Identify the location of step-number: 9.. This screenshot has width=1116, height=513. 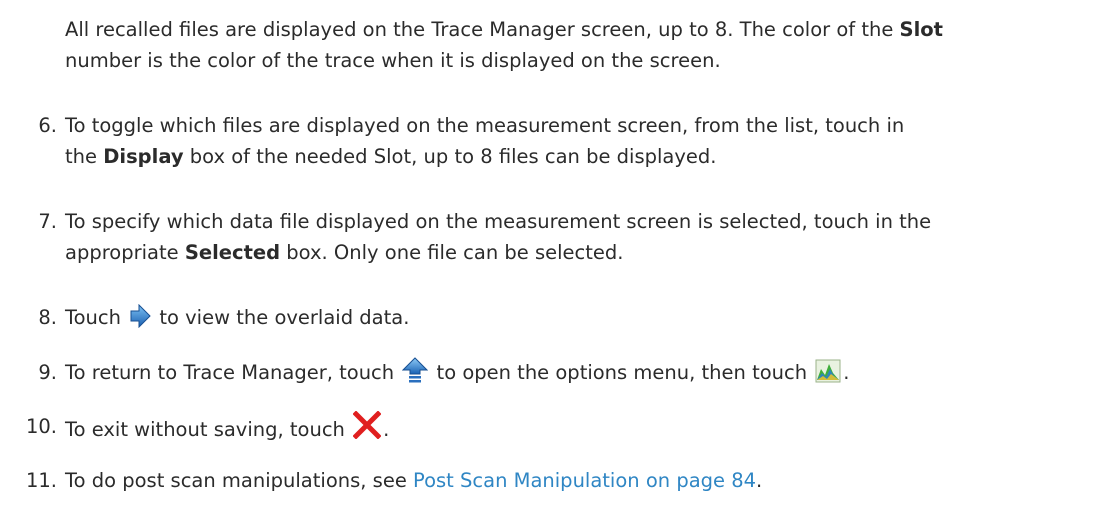
(47, 372).